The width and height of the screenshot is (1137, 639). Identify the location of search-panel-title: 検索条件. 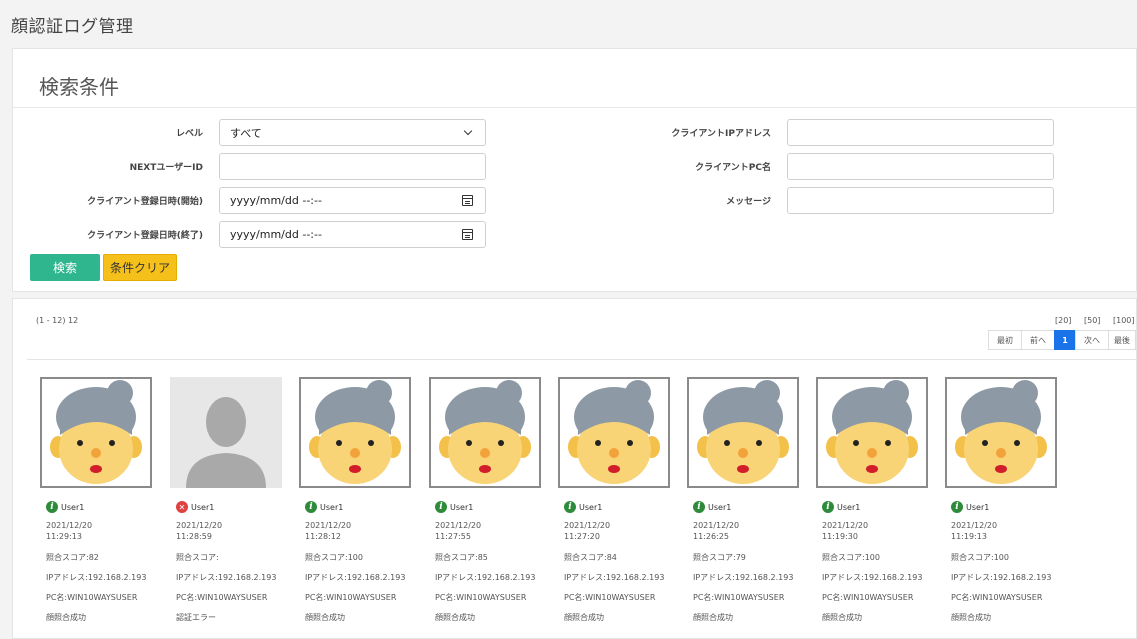
(79, 87).